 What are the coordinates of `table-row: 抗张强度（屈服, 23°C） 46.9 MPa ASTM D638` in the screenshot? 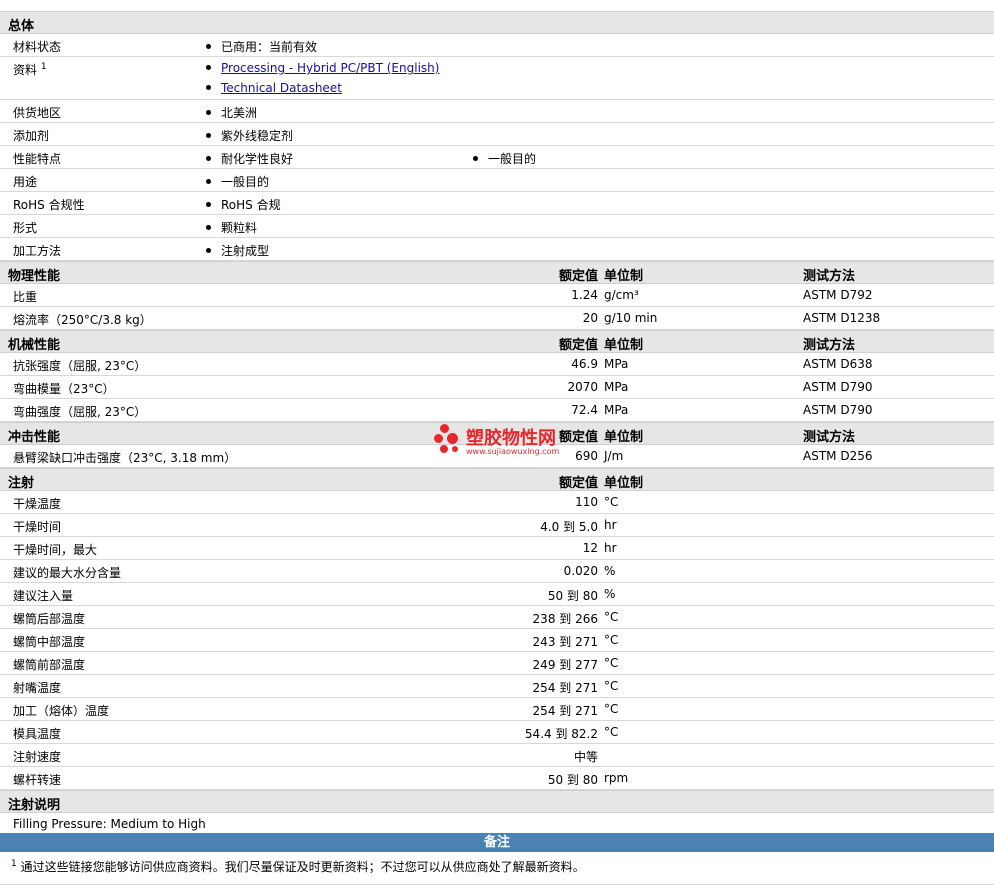 It's located at (497, 364).